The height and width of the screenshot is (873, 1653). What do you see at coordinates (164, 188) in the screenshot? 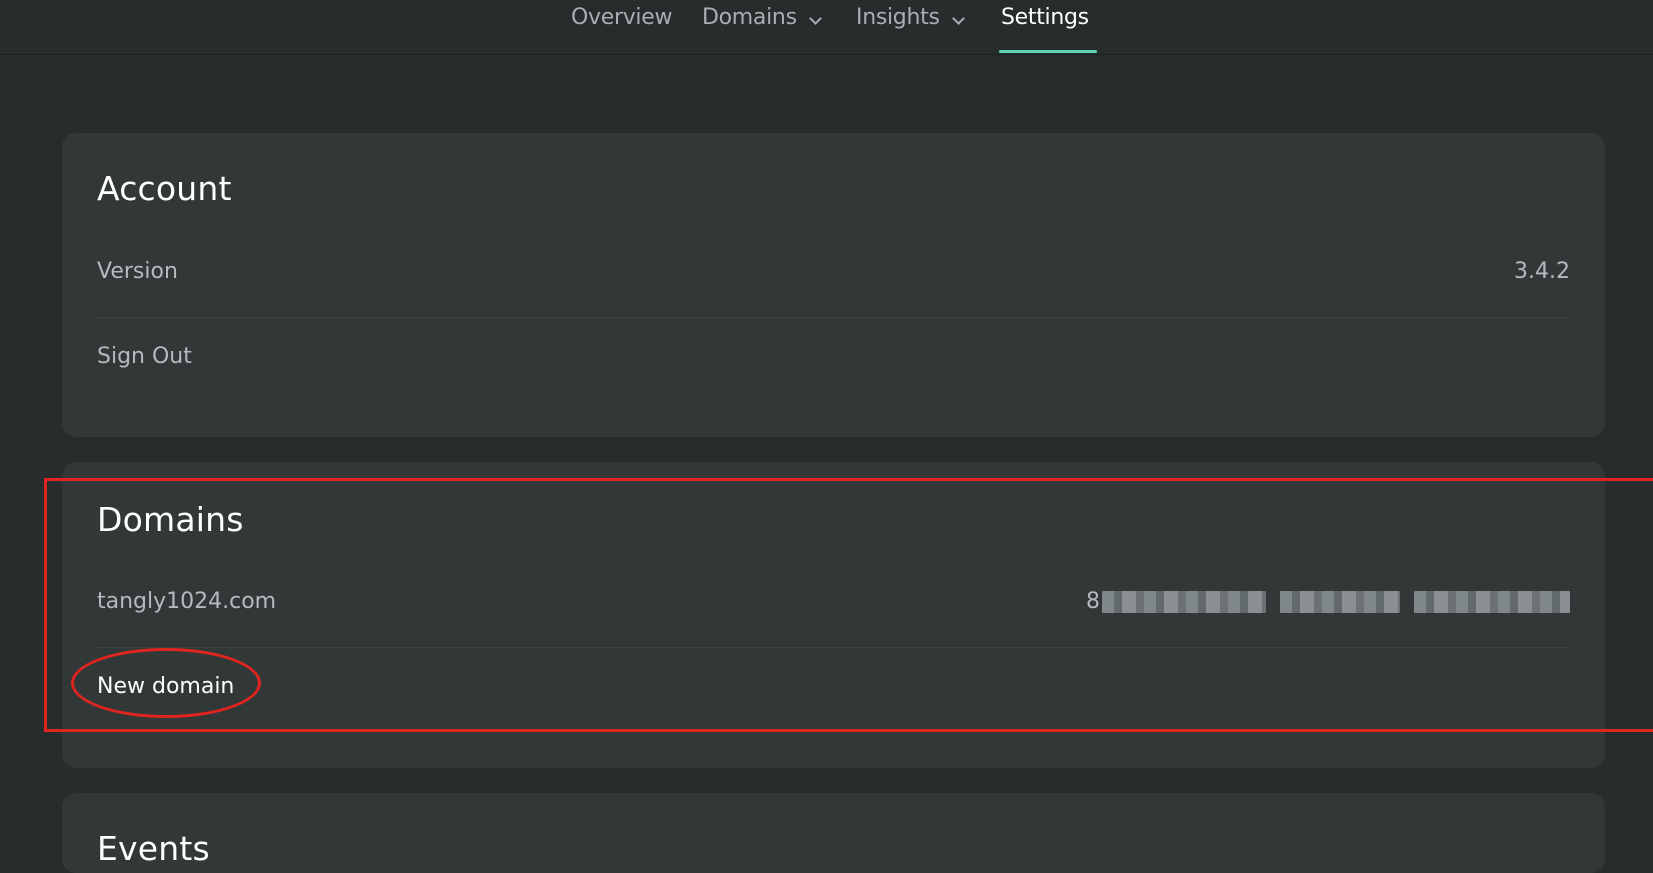
I see `account-title: Account` at bounding box center [164, 188].